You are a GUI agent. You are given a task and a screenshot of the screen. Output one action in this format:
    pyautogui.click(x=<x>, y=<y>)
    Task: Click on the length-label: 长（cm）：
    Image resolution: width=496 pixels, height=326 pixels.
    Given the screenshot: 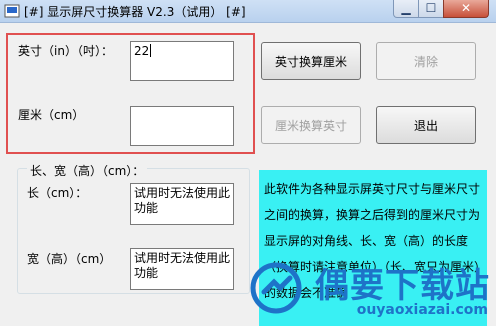 What is the action you would take?
    pyautogui.click(x=57, y=193)
    